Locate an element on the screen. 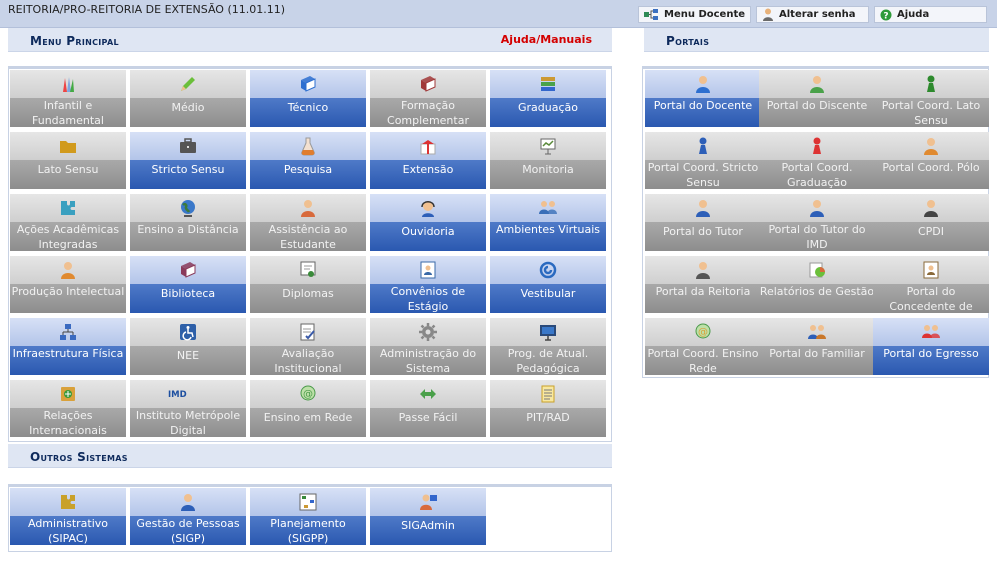  tile-portal-coord-ensino-rede: @ Portal Coord. Ensino Rede is located at coordinates (703, 346).